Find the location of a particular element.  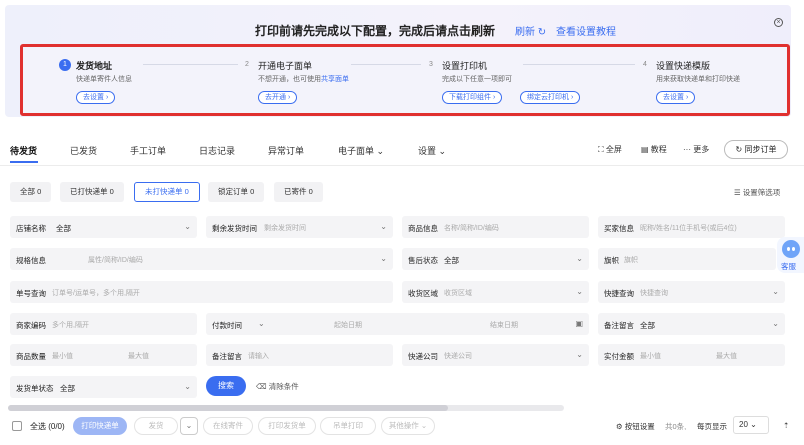

express-company-select: 快递公司 快递公司 ⌄ is located at coordinates (495, 355).